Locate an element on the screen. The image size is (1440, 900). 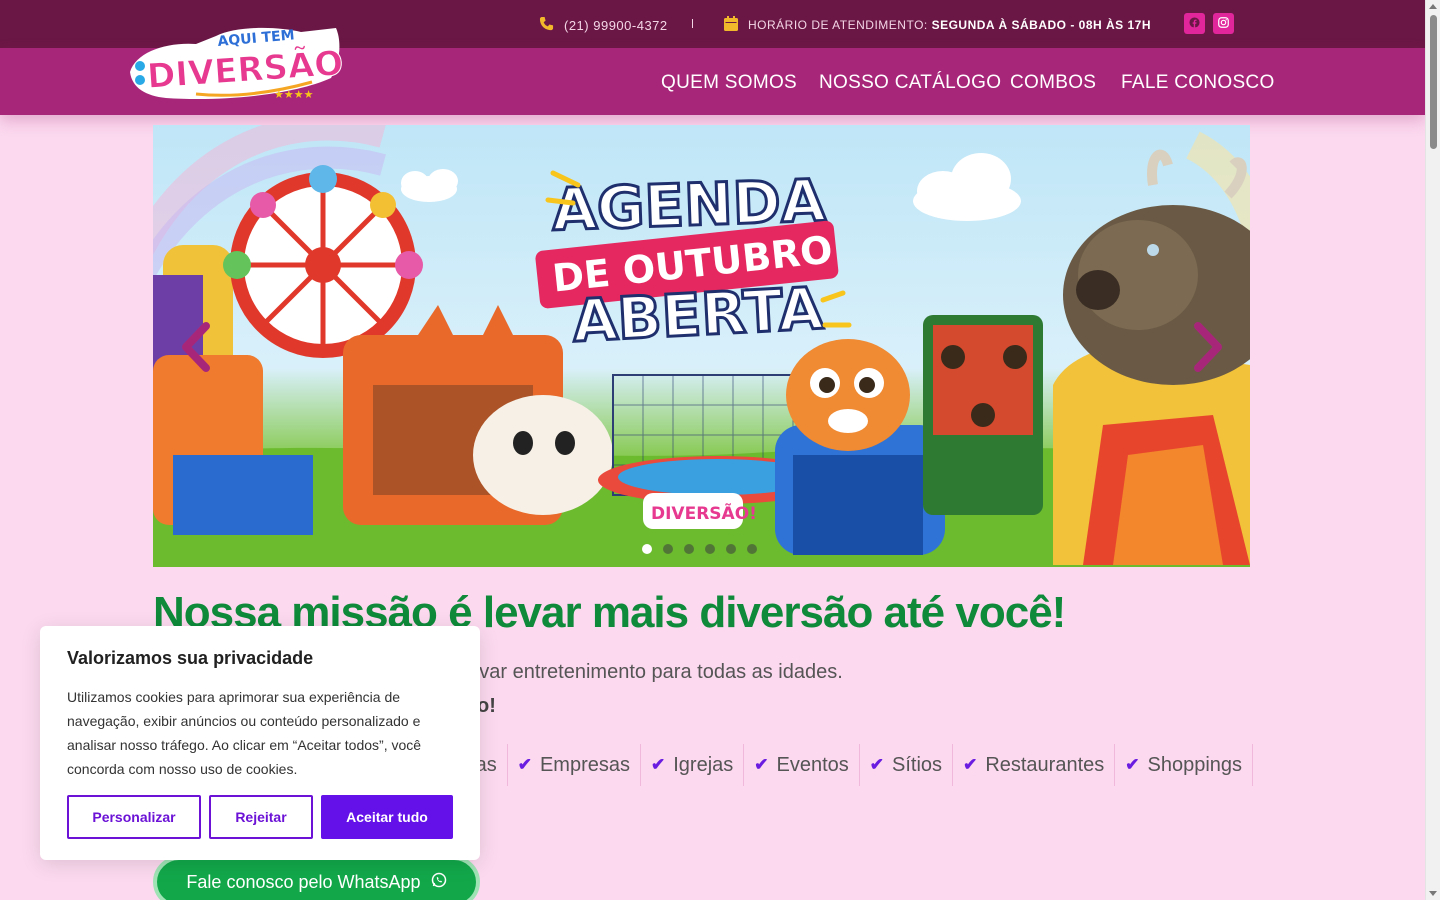
slider-prev-button is located at coordinates (196, 347).